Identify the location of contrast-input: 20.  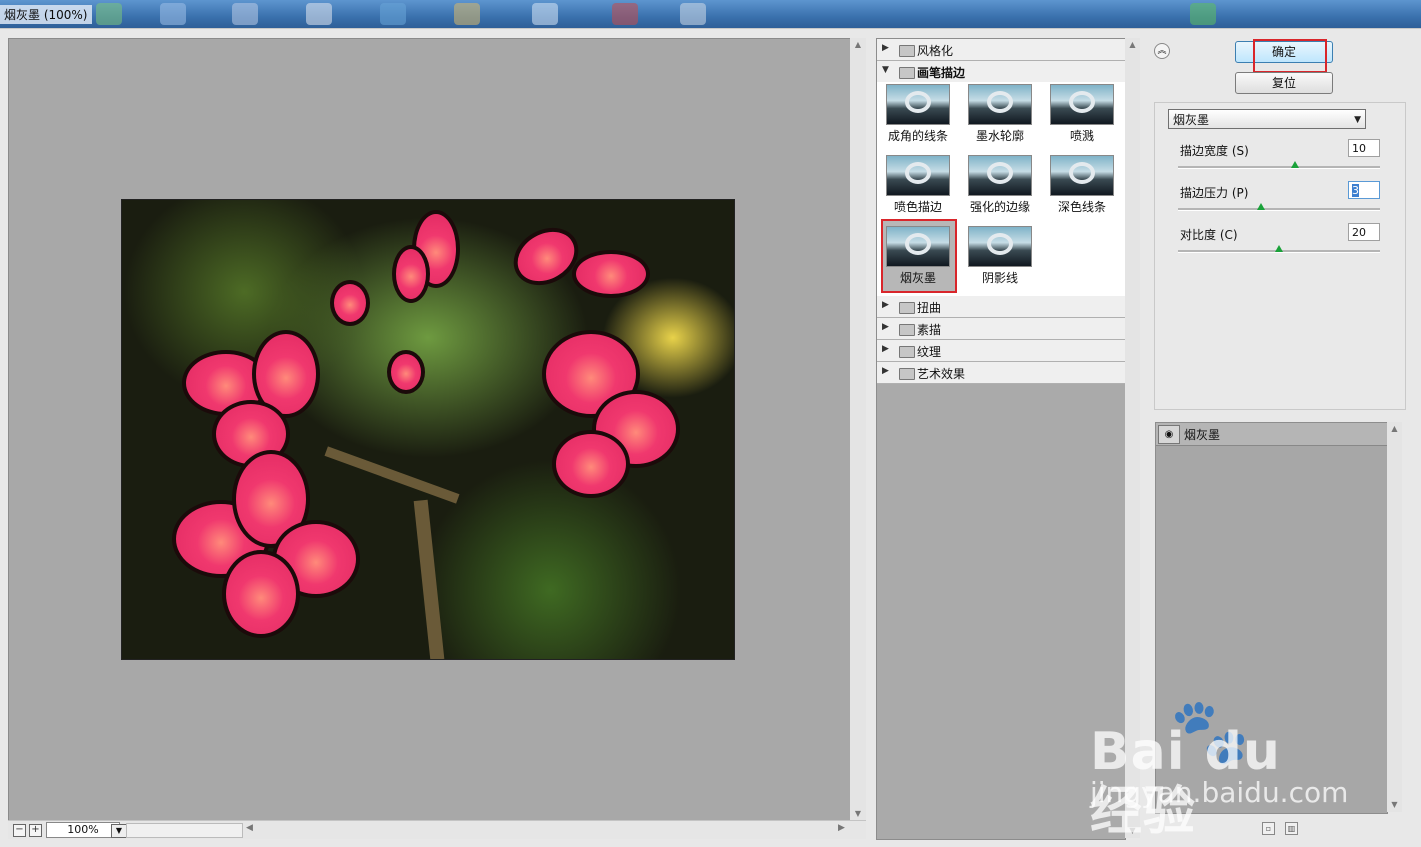
(1364, 232).